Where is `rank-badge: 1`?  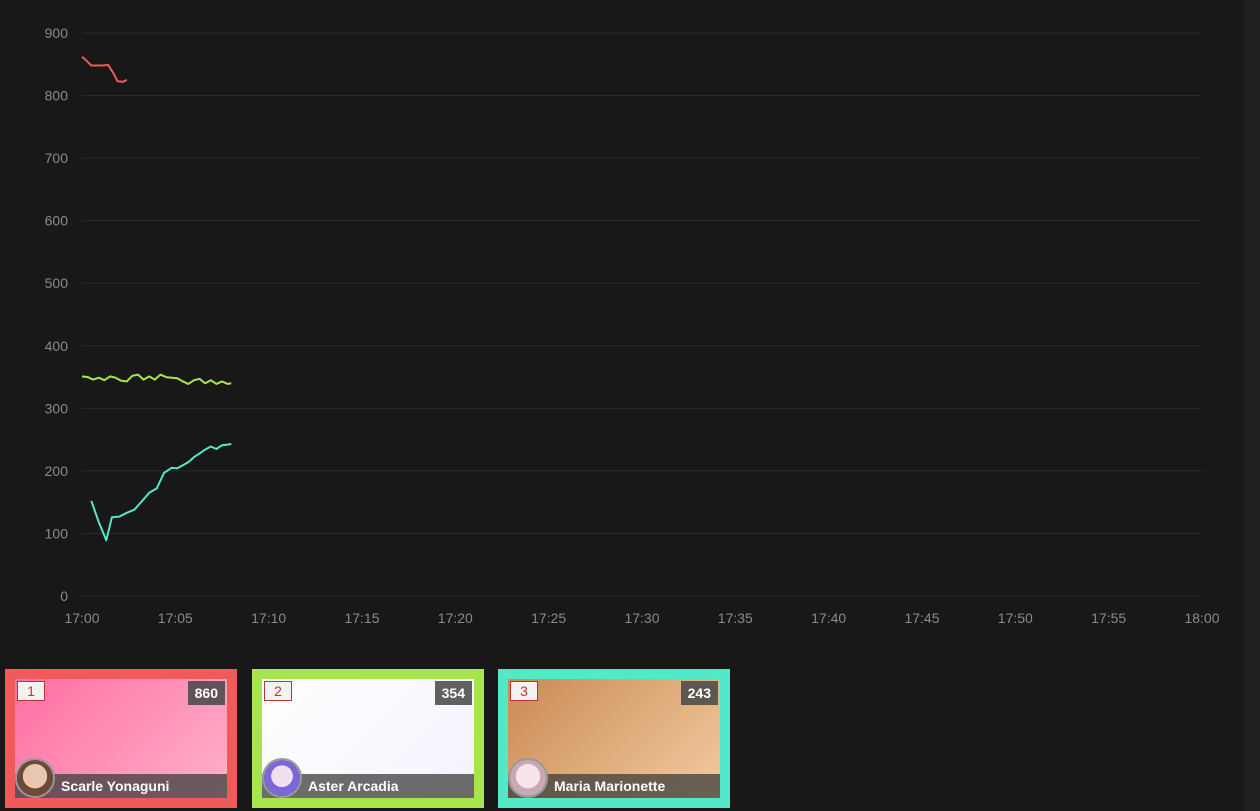
rank-badge: 1 is located at coordinates (31, 691).